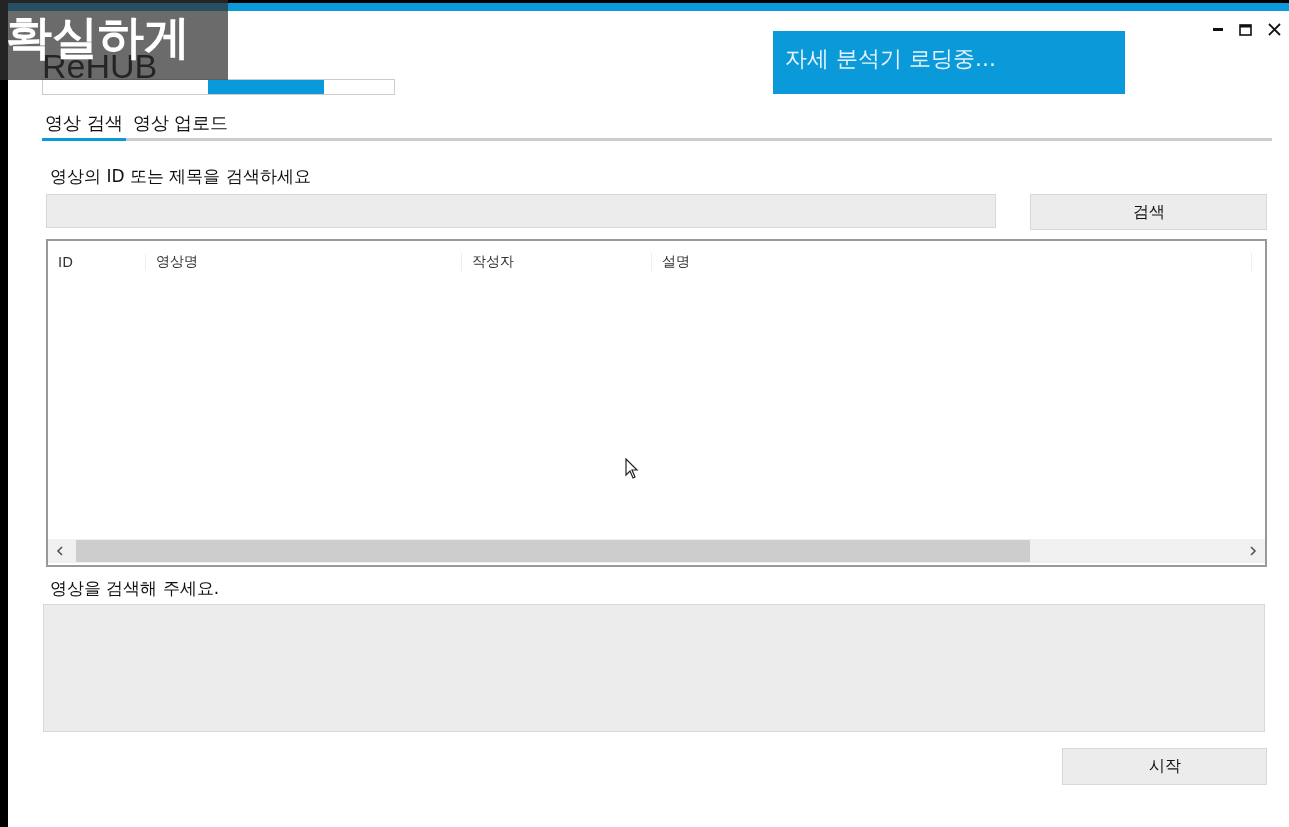  I want to click on horizontal-scrollbar, so click(656, 551).